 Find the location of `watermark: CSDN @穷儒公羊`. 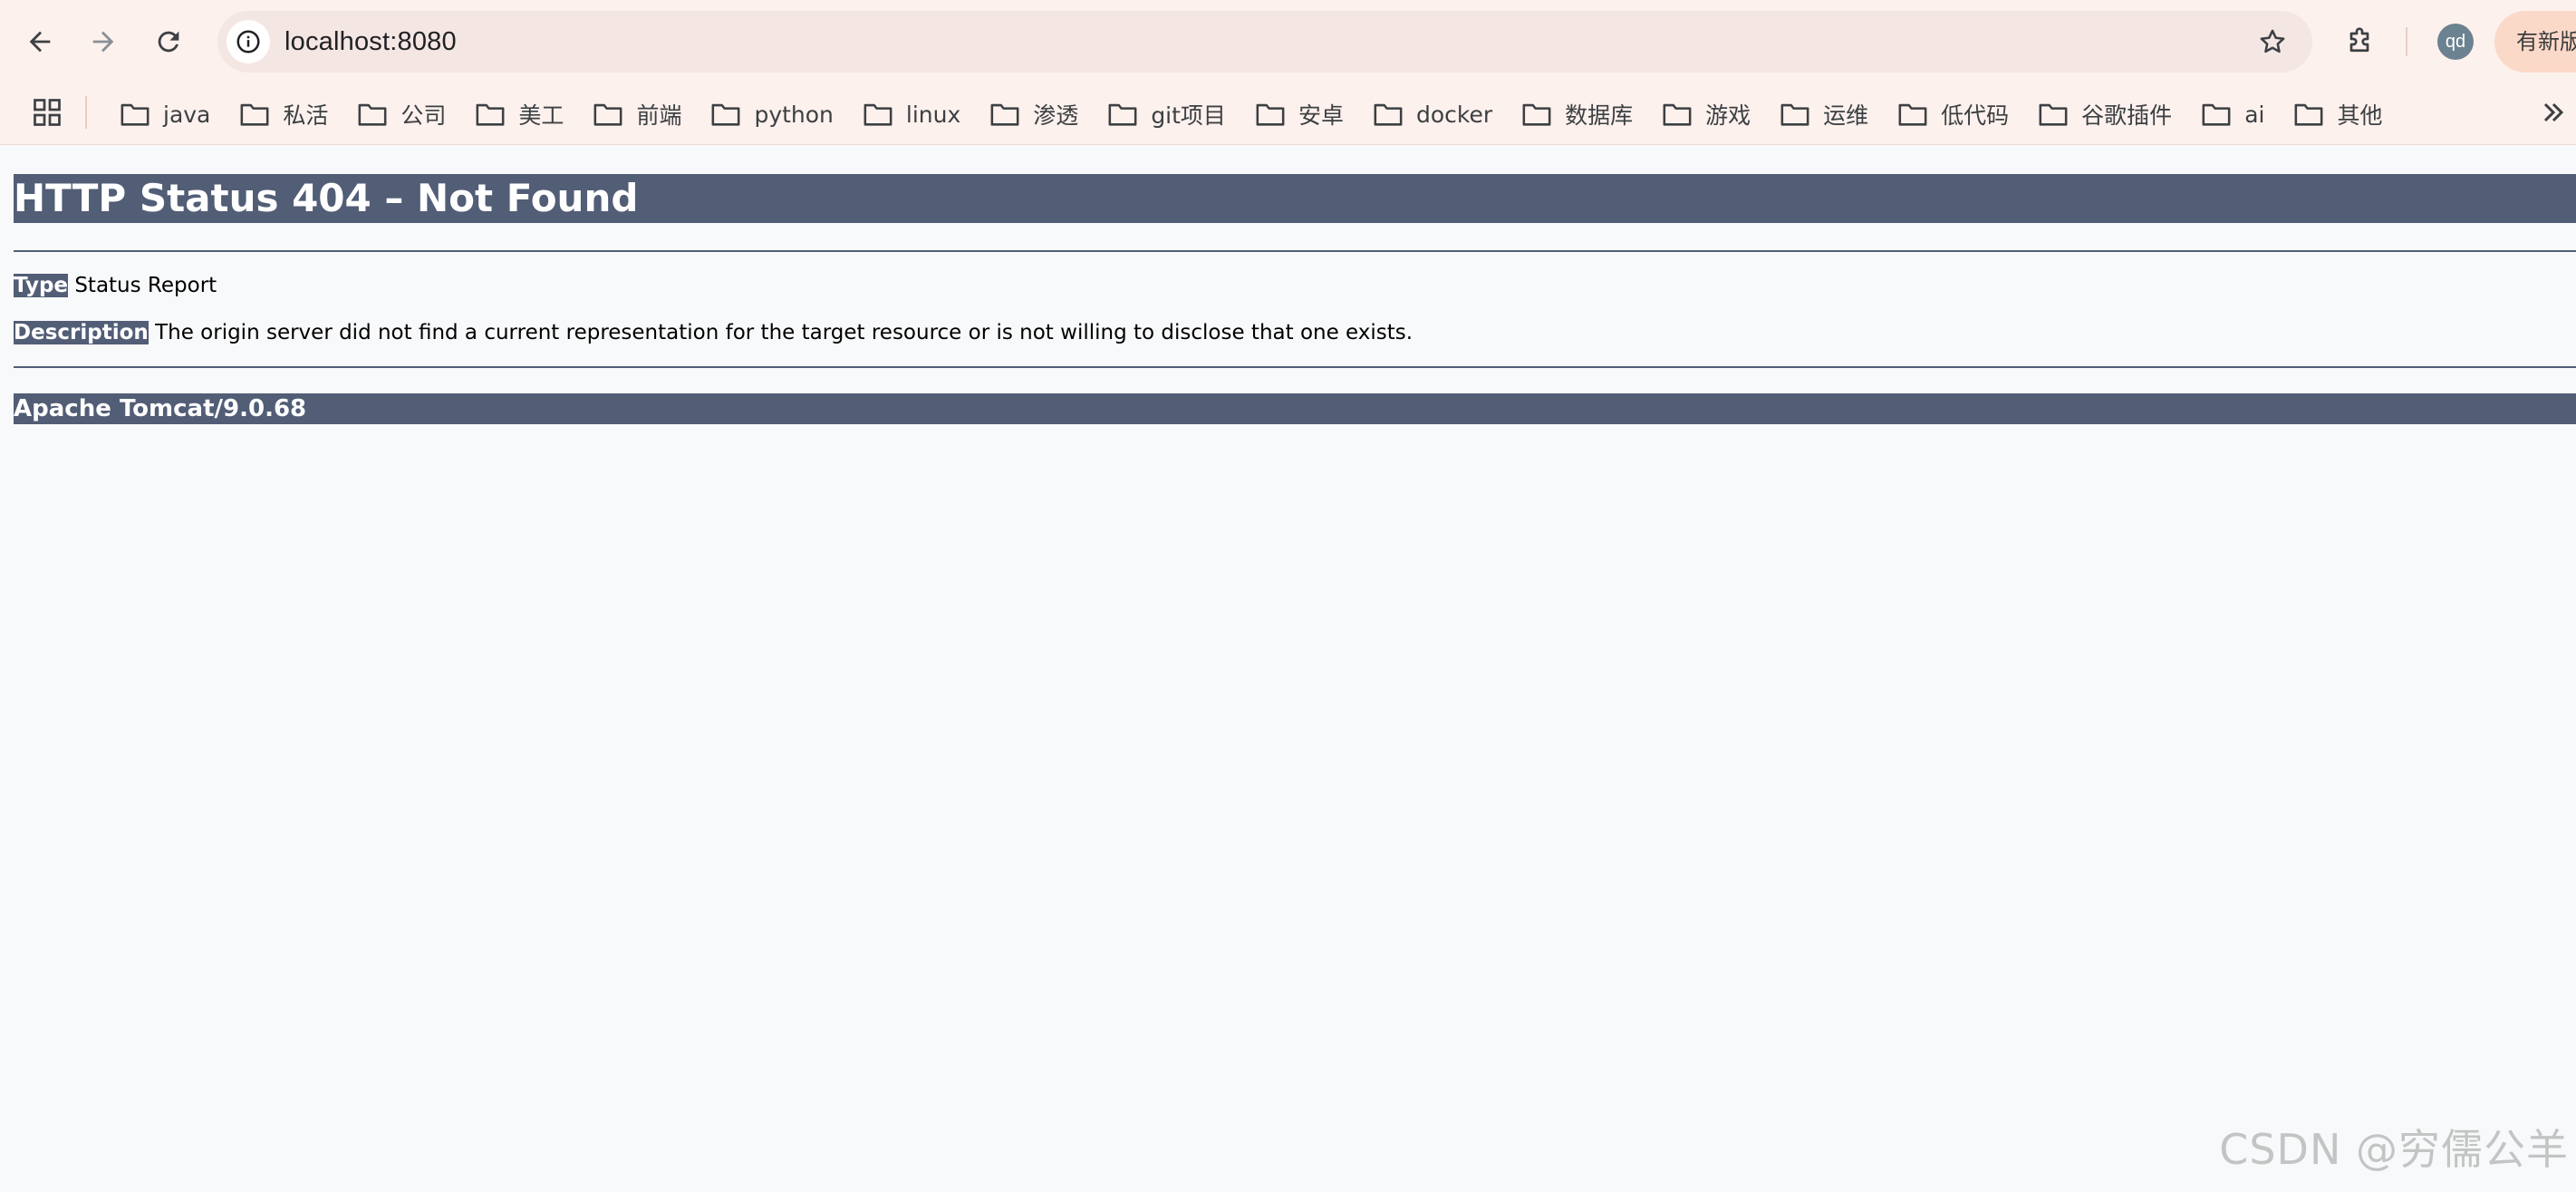

watermark: CSDN @穷儒公羊 is located at coordinates (2394, 1149).